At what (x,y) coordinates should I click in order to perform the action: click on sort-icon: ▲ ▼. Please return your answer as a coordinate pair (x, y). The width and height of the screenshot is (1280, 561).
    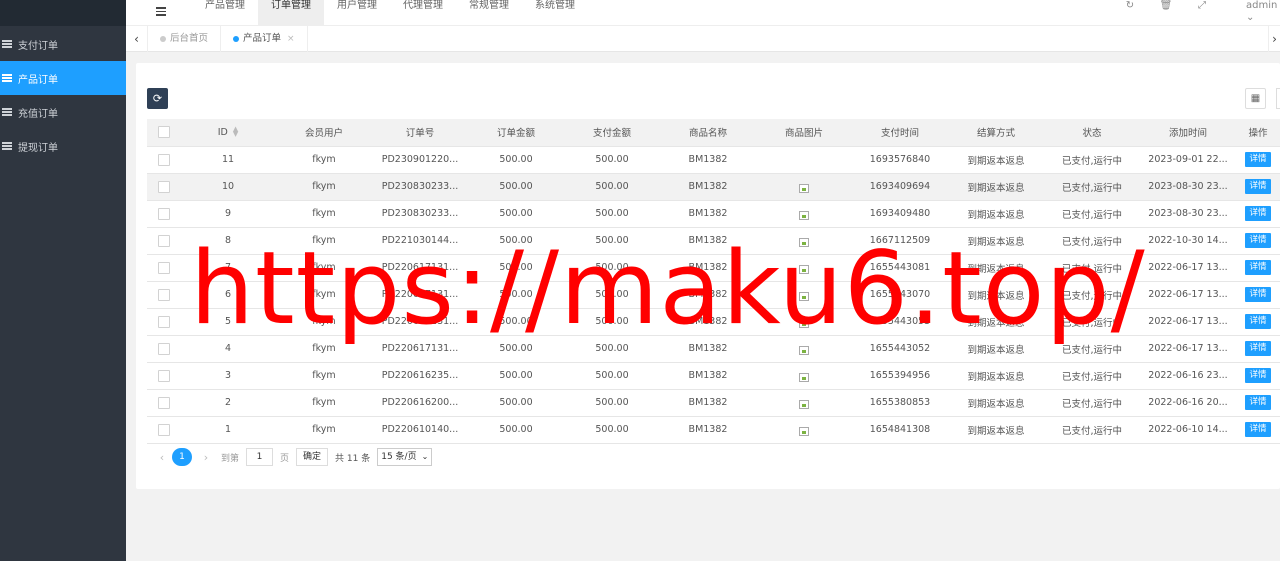
    Looking at the image, I should click on (235, 132).